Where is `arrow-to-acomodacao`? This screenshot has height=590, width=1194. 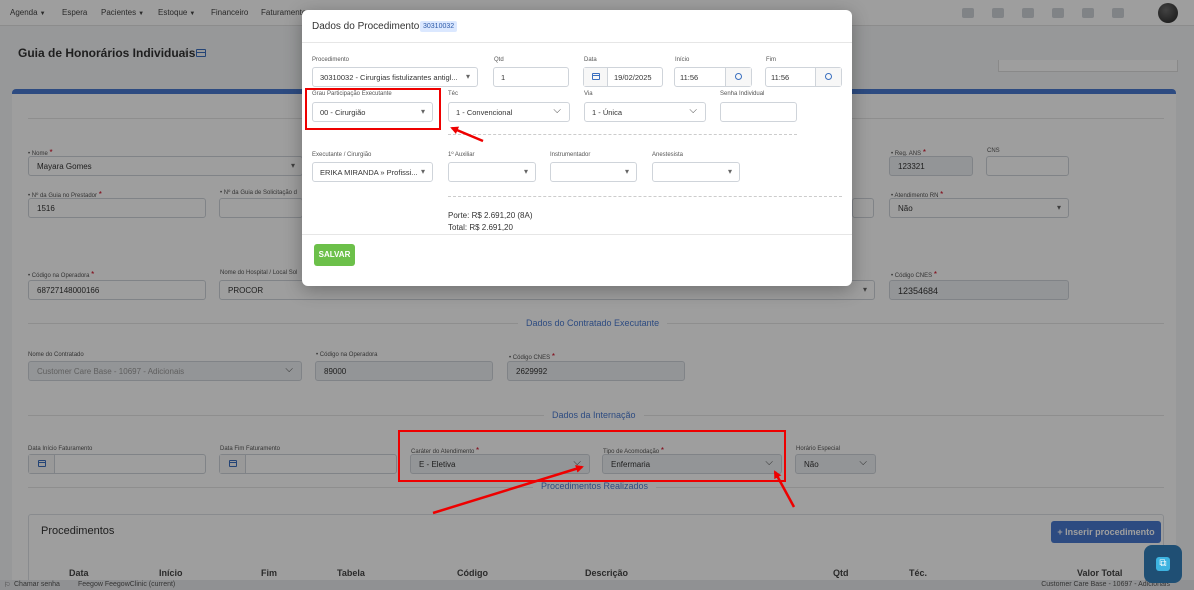 arrow-to-acomodacao is located at coordinates (784, 489).